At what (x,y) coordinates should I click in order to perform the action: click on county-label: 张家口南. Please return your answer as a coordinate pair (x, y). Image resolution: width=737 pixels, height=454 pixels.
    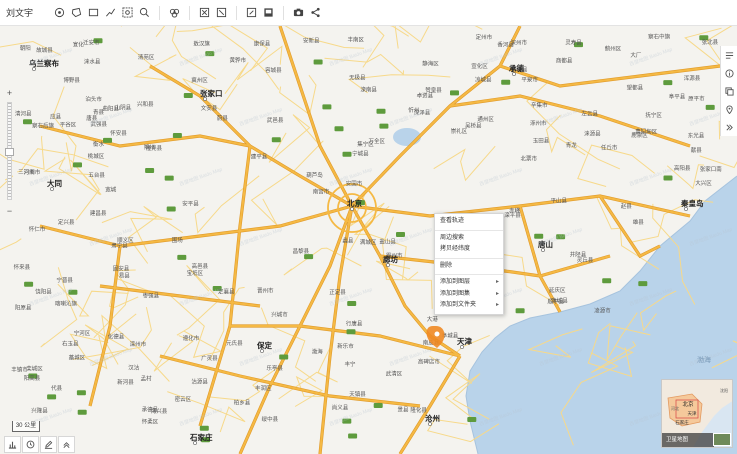
    Looking at the image, I should click on (711, 169).